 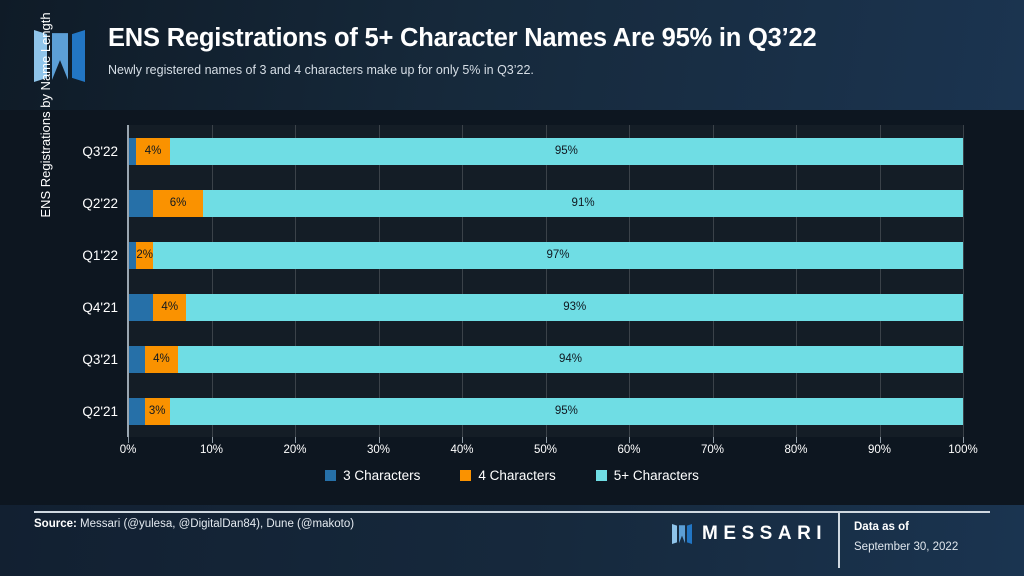 I want to click on footer-logo-middle-bar, so click(x=682, y=534).